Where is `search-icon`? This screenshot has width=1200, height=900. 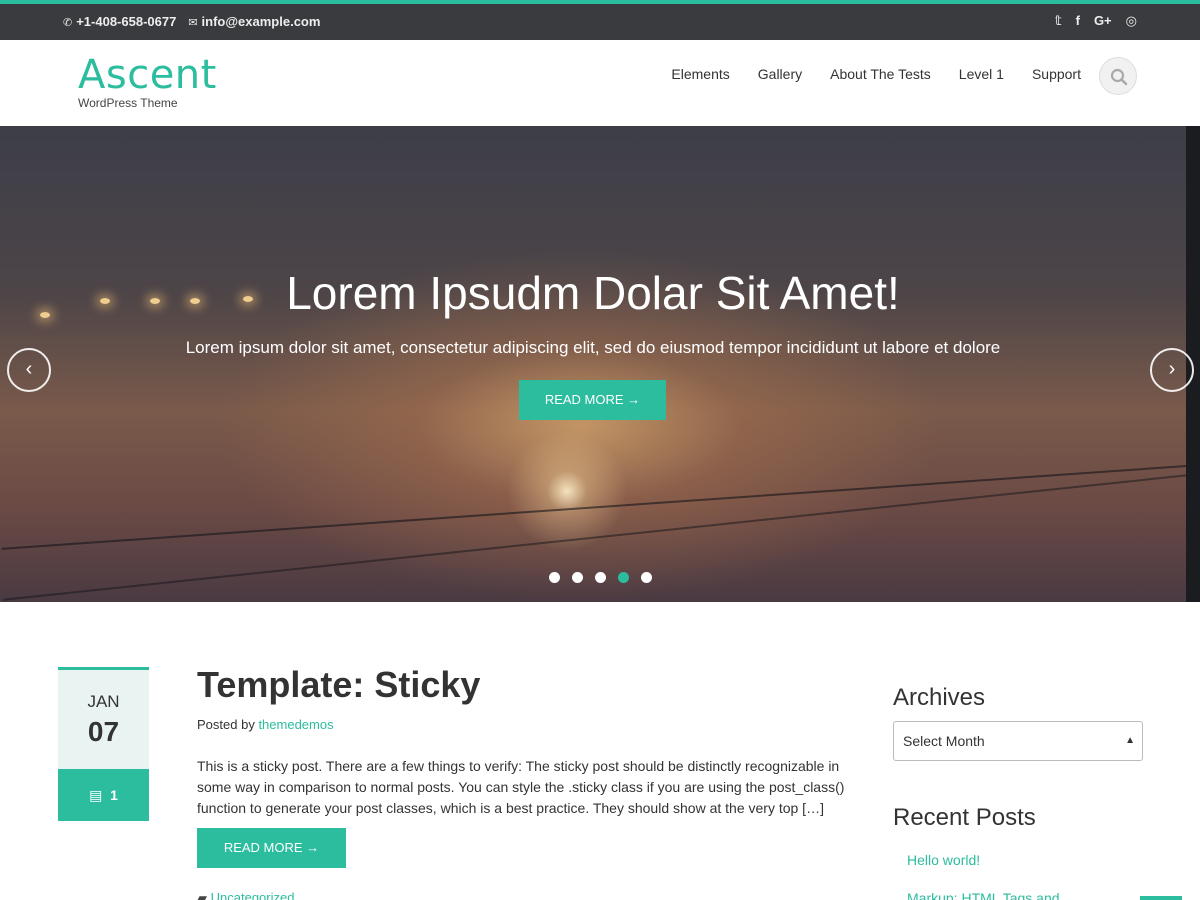 search-icon is located at coordinates (1119, 77).